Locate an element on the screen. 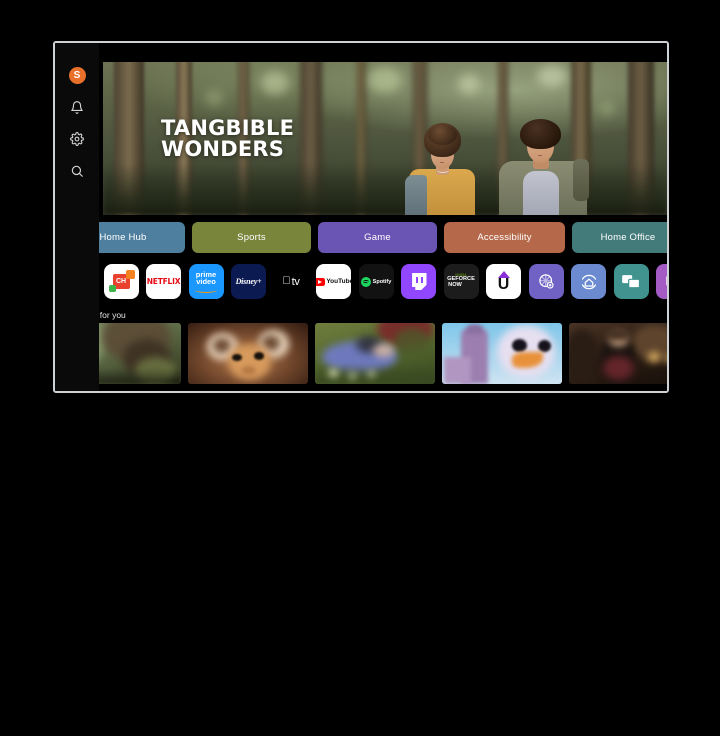  hero-title: TANGBIBLE WONDERS is located at coordinates (228, 139).